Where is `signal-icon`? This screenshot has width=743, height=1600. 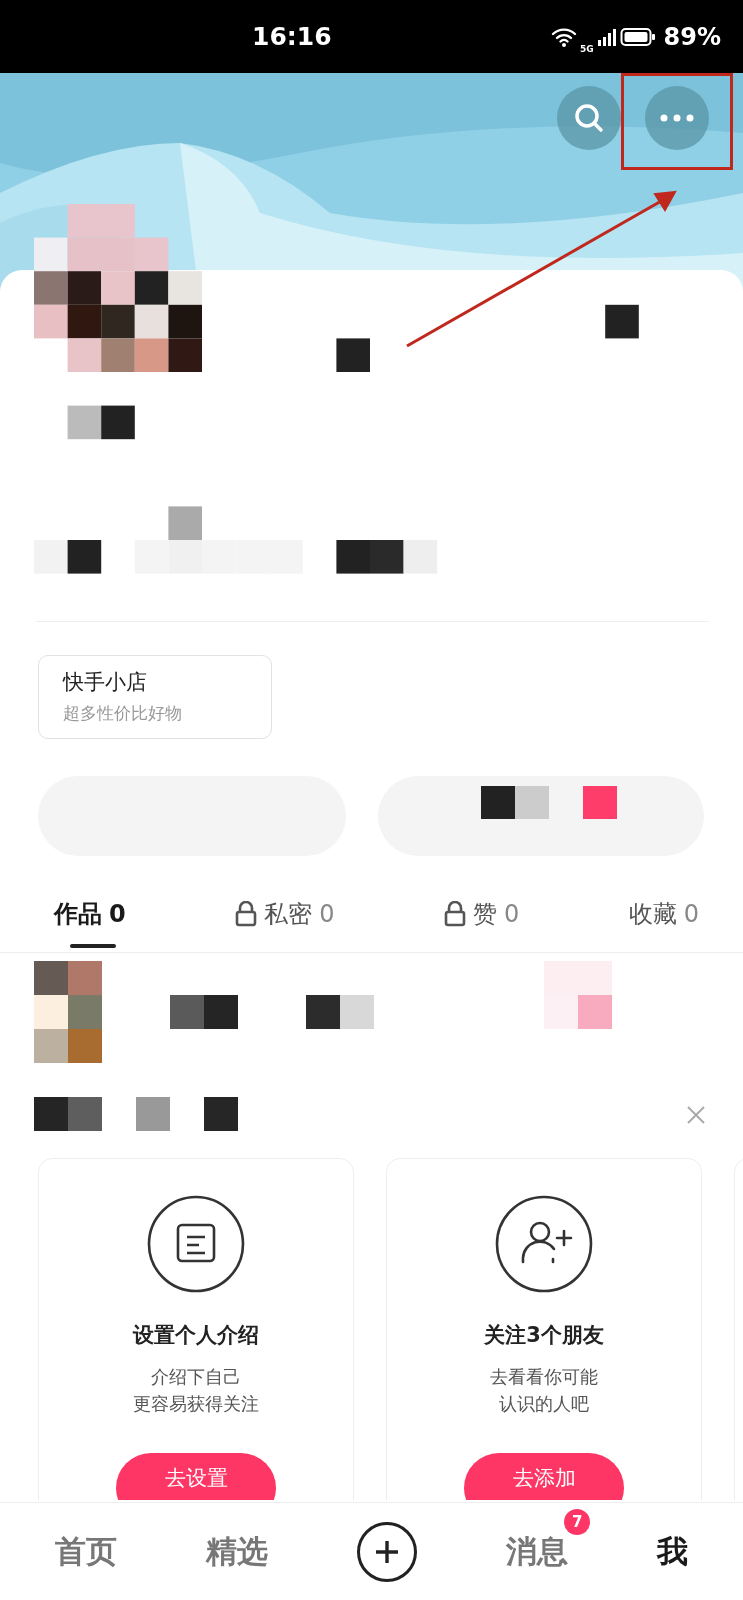
signal-icon is located at coordinates (606, 36).